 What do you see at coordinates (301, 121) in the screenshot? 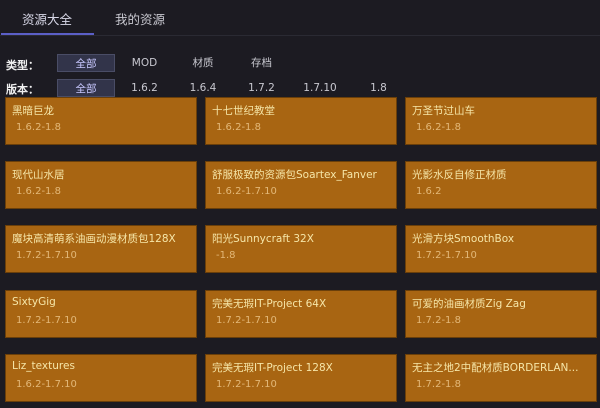
I see `resource-card: 十七世纪教堂 1.6.2-1.8` at bounding box center [301, 121].